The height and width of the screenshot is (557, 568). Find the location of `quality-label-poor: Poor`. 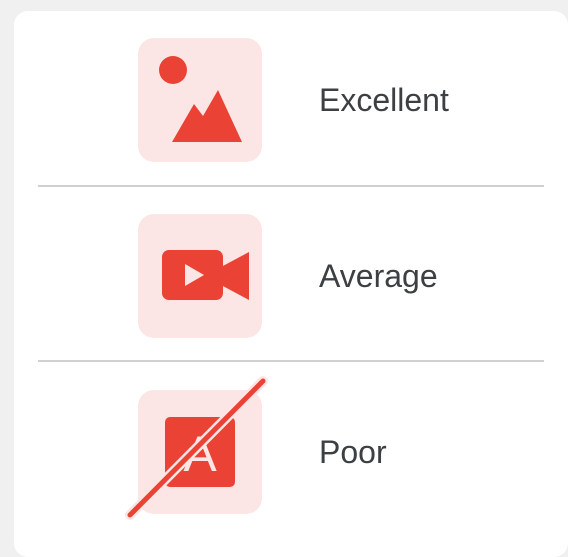

quality-label-poor: Poor is located at coordinates (353, 452).